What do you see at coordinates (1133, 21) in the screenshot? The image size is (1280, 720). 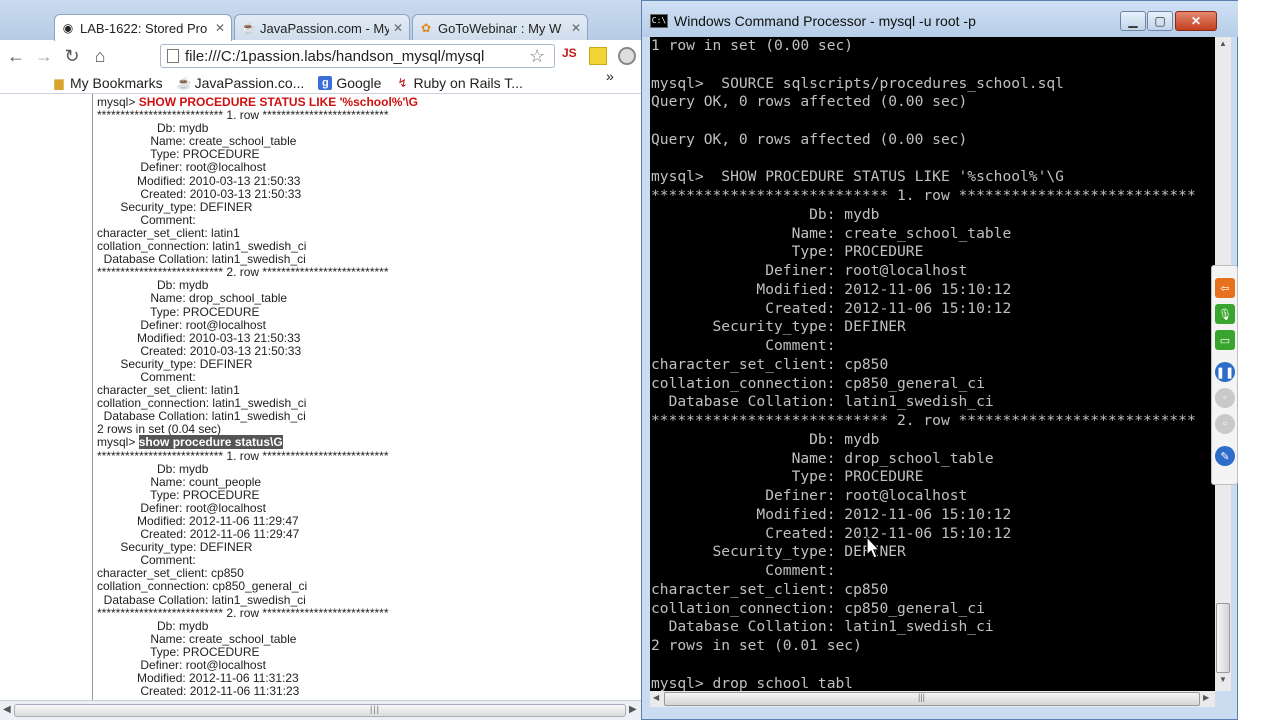 I see `minimize-button: ▁` at bounding box center [1133, 21].